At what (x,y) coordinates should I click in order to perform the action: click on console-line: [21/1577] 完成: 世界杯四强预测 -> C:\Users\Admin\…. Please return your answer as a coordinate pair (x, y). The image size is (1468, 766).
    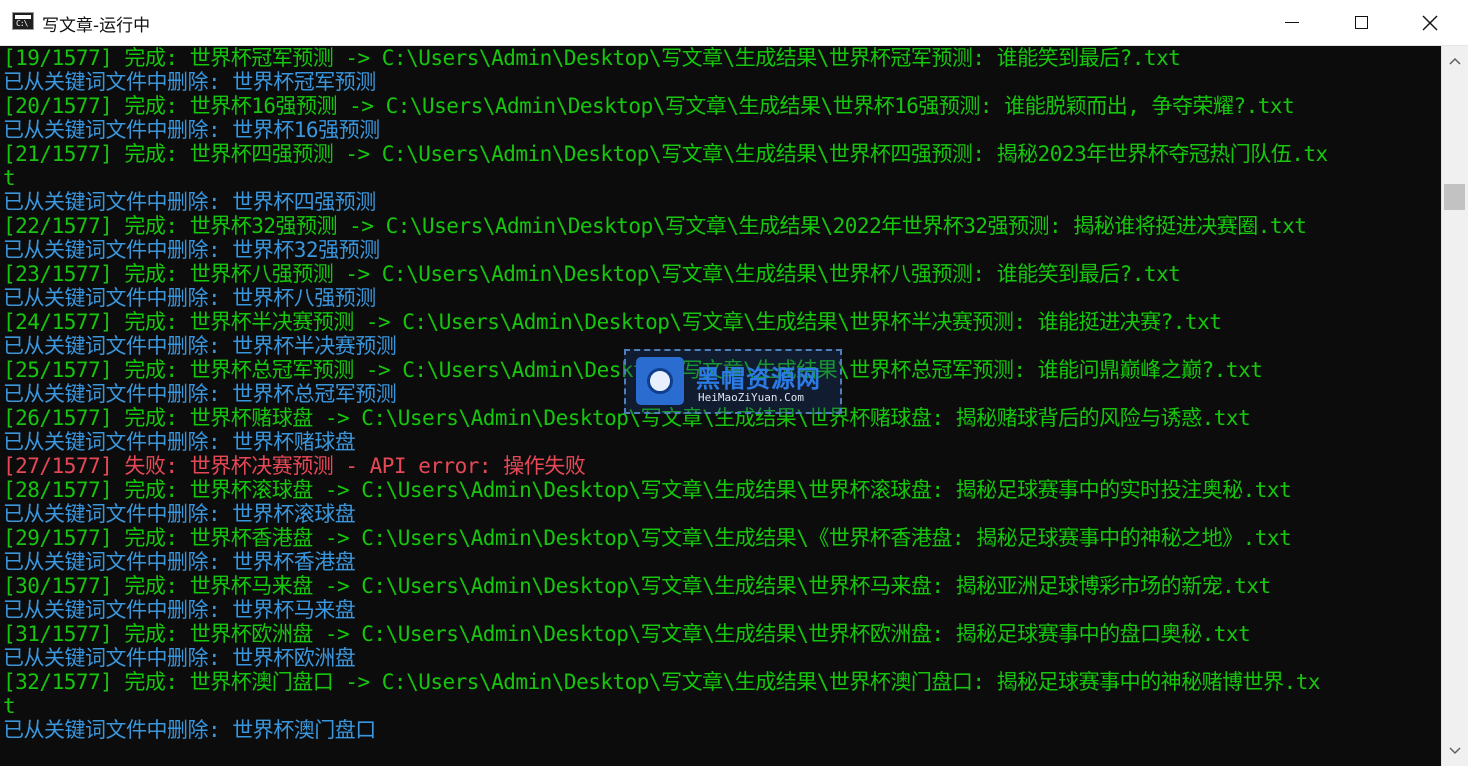
    Looking at the image, I should click on (665, 154).